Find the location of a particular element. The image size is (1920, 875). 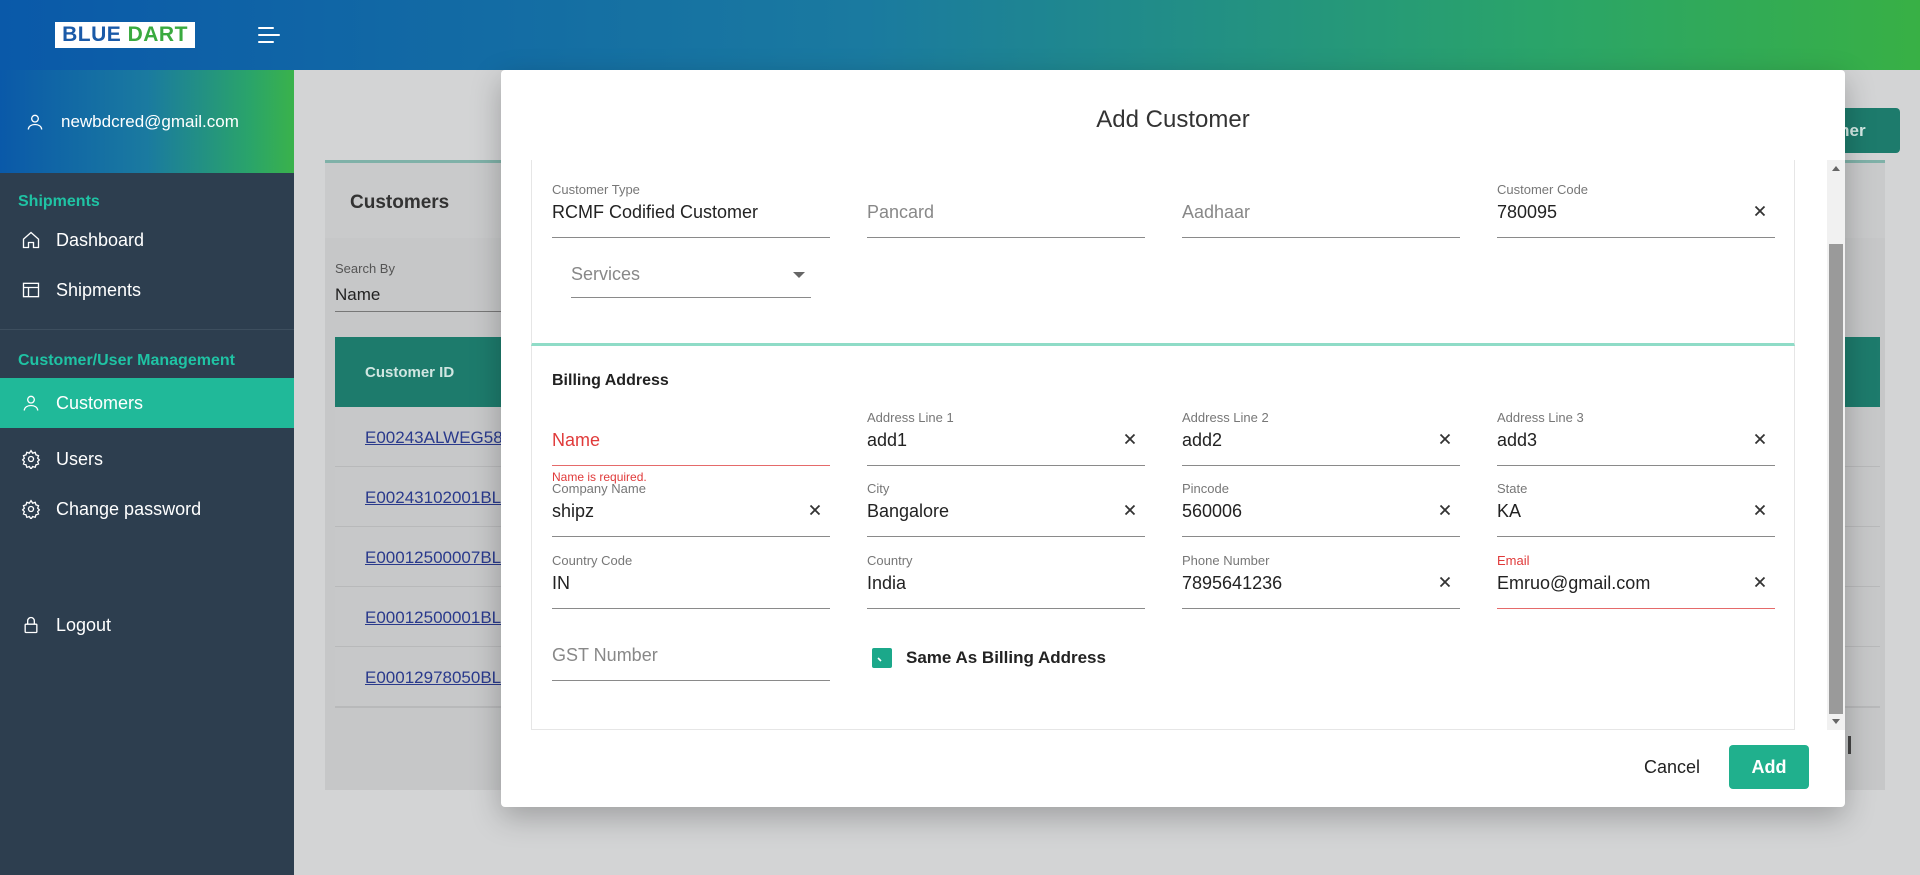

aadhaar-input: Aadhaar is located at coordinates (1321, 210).